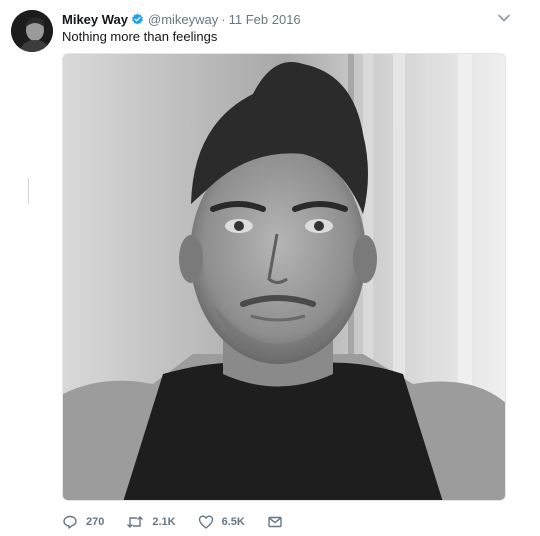 The image size is (540, 536). I want to click on like-button: 6.5K, so click(221, 522).